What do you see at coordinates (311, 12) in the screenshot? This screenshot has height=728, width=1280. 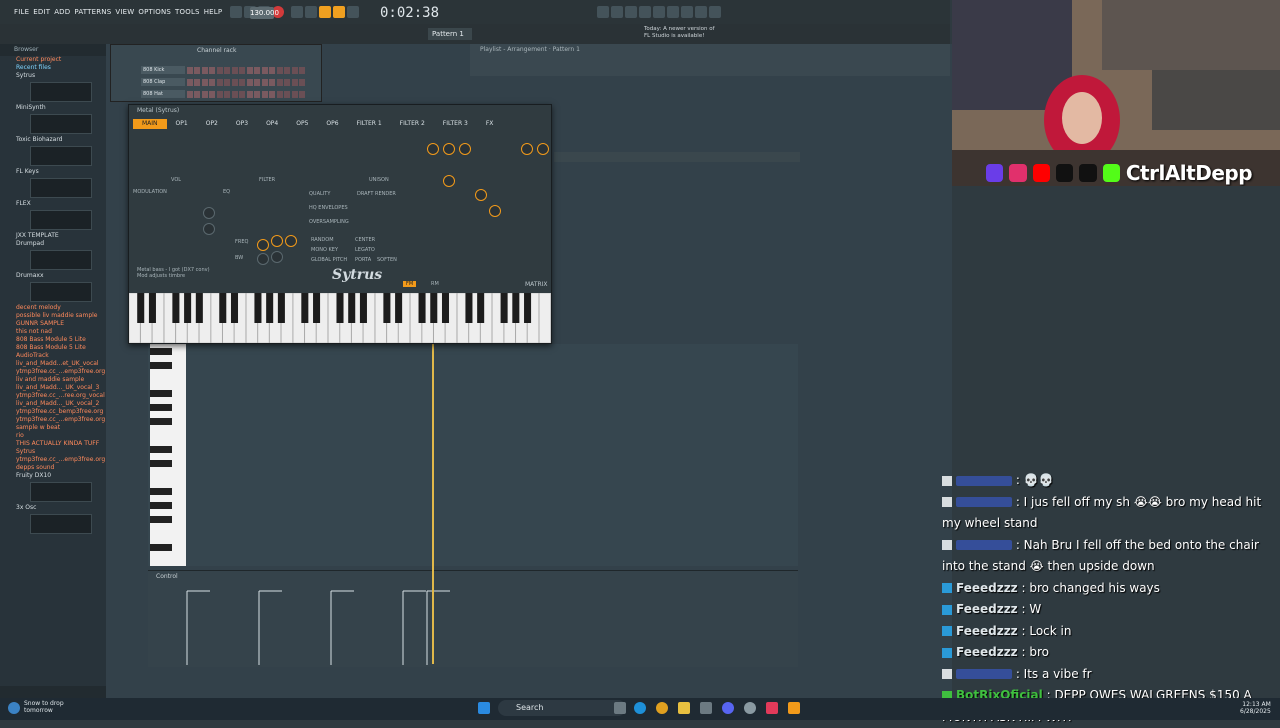 I see `metronome-icon` at bounding box center [311, 12].